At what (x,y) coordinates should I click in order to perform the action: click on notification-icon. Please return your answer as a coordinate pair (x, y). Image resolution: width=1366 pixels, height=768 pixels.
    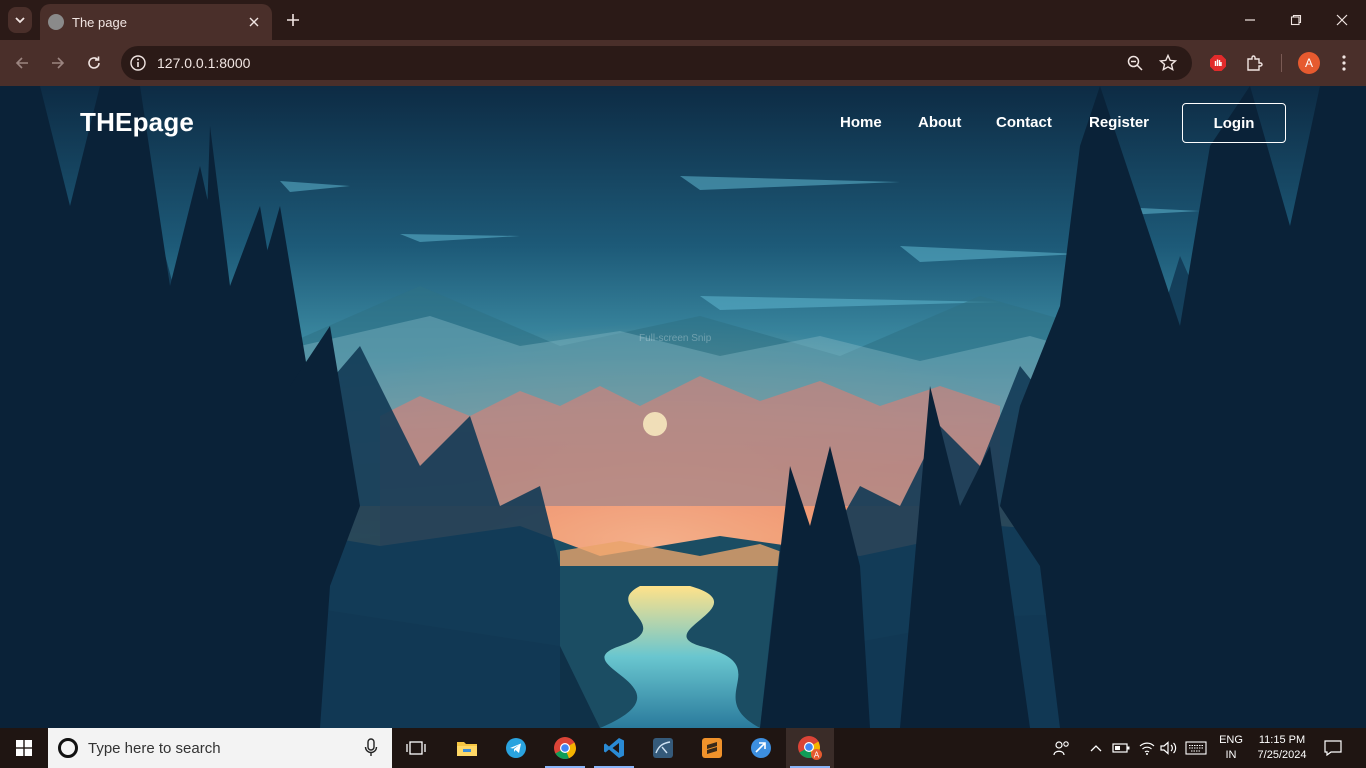
    Looking at the image, I should click on (1333, 748).